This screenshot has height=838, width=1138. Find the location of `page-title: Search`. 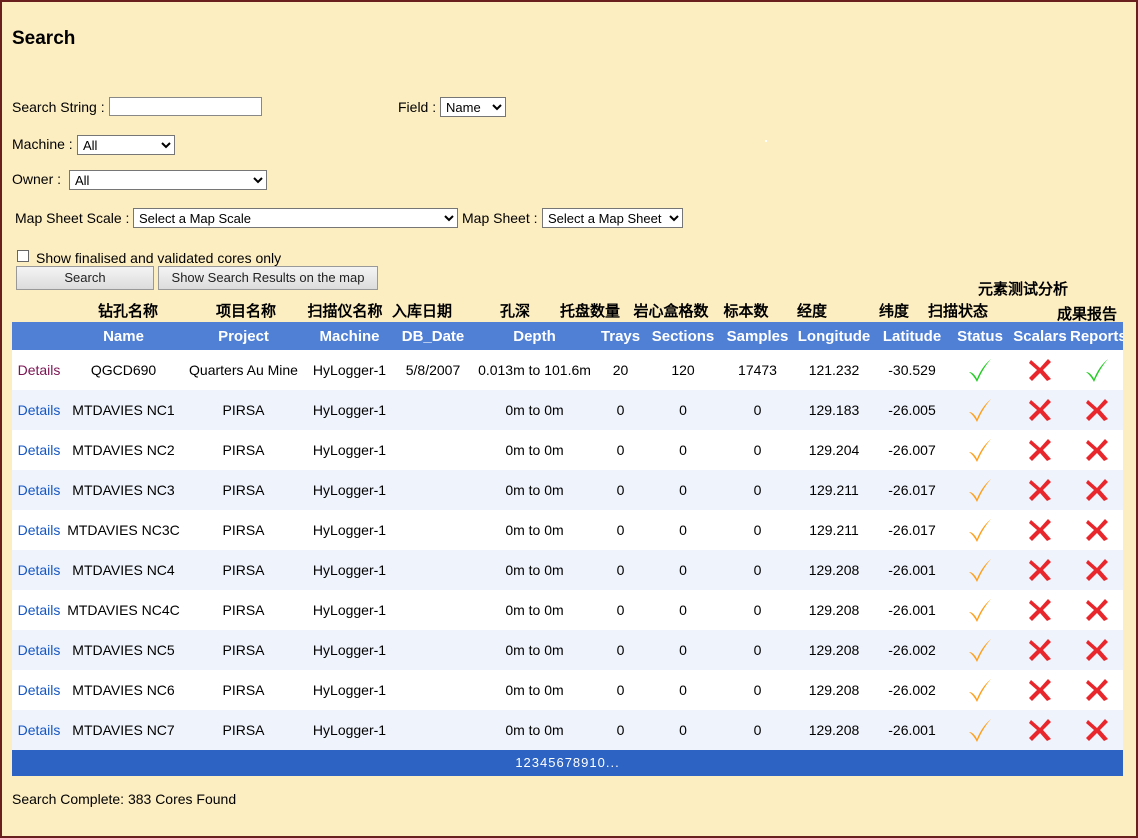

page-title: Search is located at coordinates (44, 38).